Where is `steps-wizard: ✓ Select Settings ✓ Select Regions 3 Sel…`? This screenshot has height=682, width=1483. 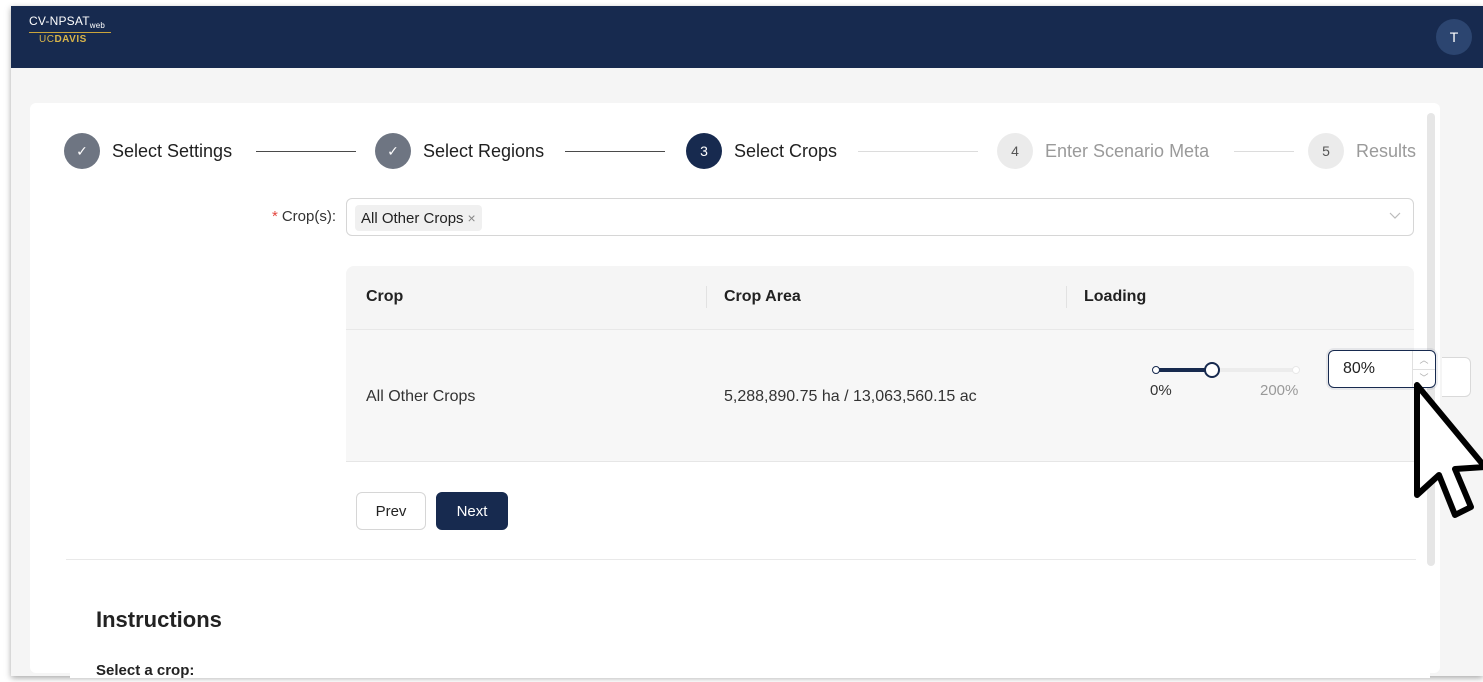 steps-wizard: ✓ Select Settings ✓ Select Regions 3 Sel… is located at coordinates (737, 151).